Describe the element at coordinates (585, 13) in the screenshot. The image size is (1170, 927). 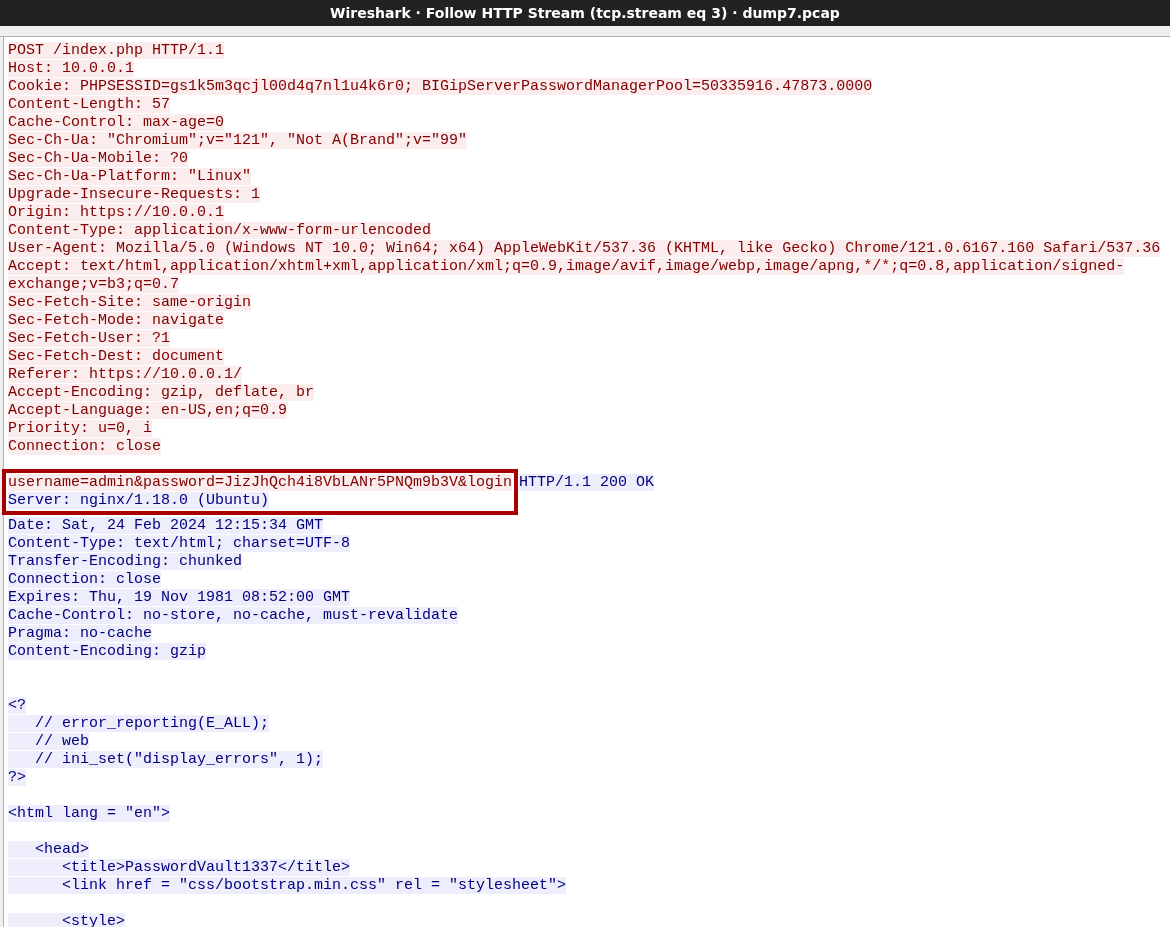
I see `window-title: Wireshark · Follow HTTP Stream (tcp.stream eq 3) · dump7.pcap` at that location.